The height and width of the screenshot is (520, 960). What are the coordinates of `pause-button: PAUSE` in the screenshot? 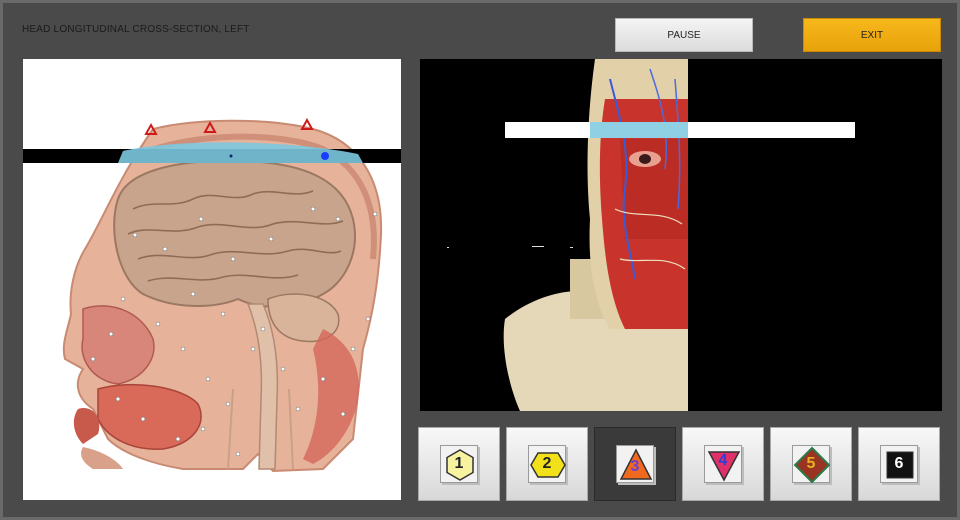 It's located at (684, 35).